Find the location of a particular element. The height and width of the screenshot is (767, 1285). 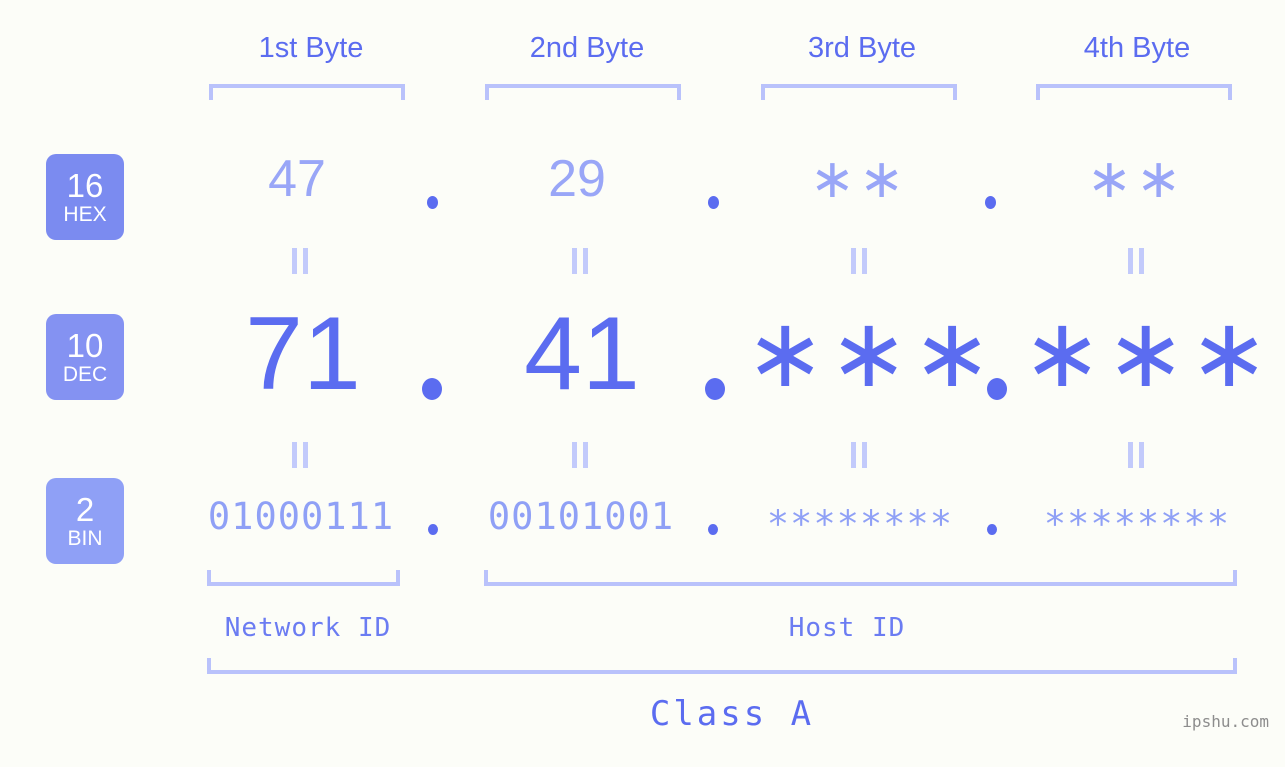

radix-badge-hex: 16 HEX is located at coordinates (85, 197).